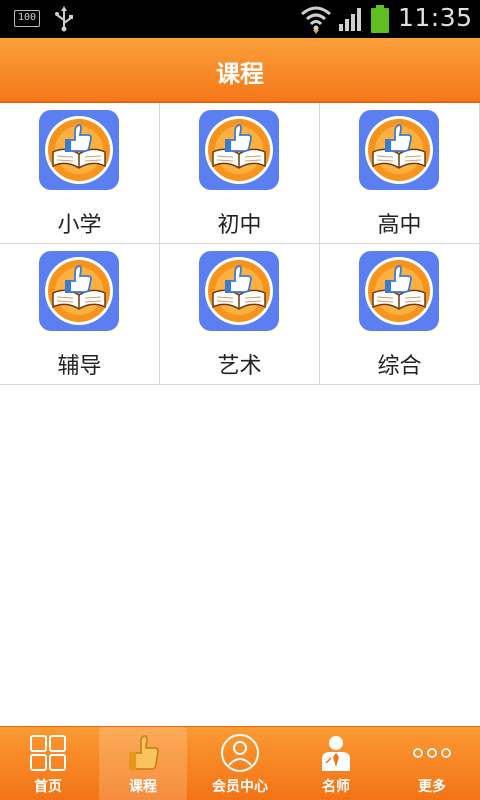  Describe the element at coordinates (380, 19) in the screenshot. I see `battery-icon` at that location.